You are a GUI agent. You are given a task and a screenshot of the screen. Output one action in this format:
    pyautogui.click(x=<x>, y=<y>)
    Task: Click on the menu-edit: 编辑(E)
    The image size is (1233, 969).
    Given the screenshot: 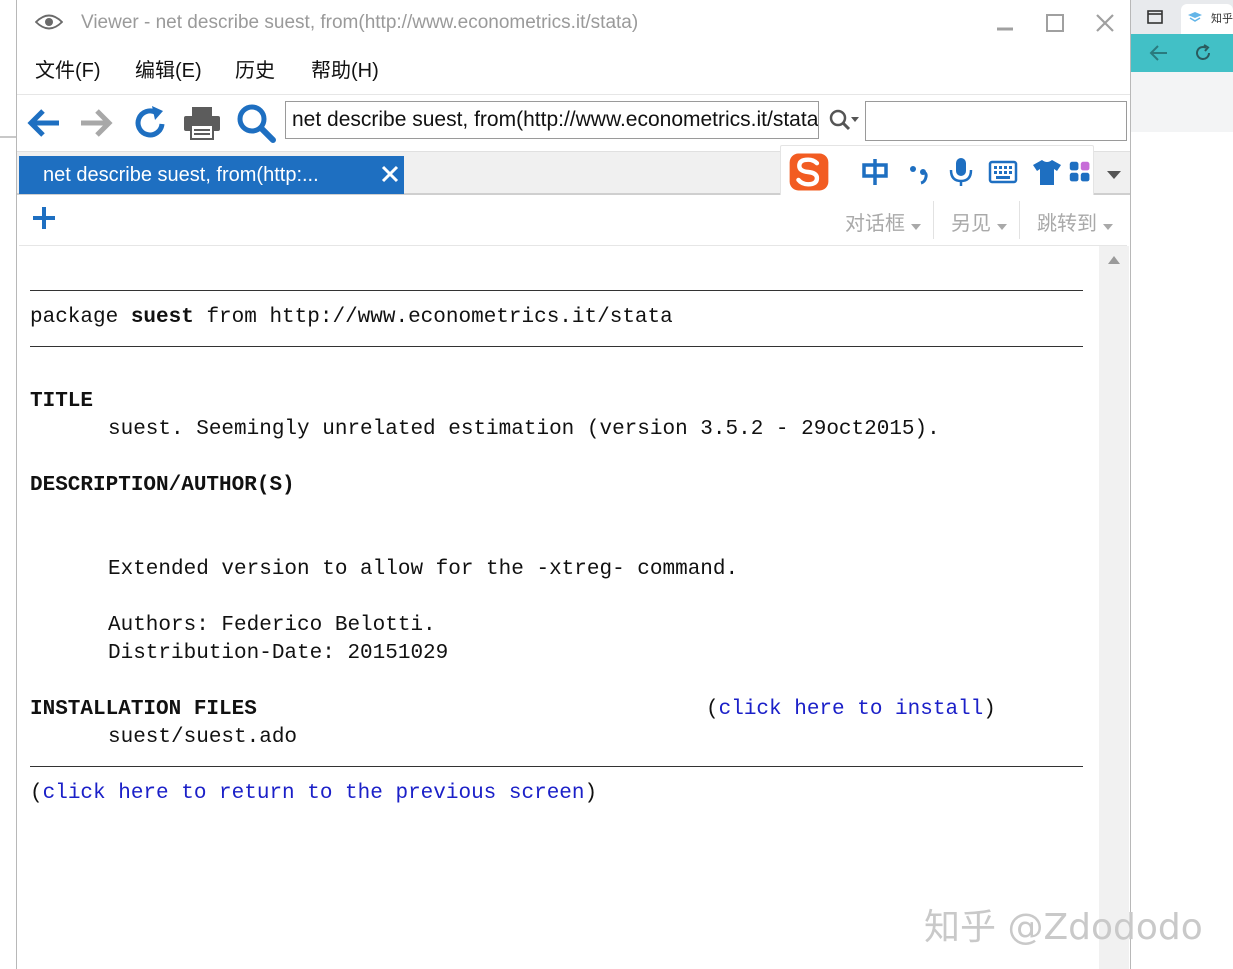 What is the action you would take?
    pyautogui.click(x=168, y=68)
    